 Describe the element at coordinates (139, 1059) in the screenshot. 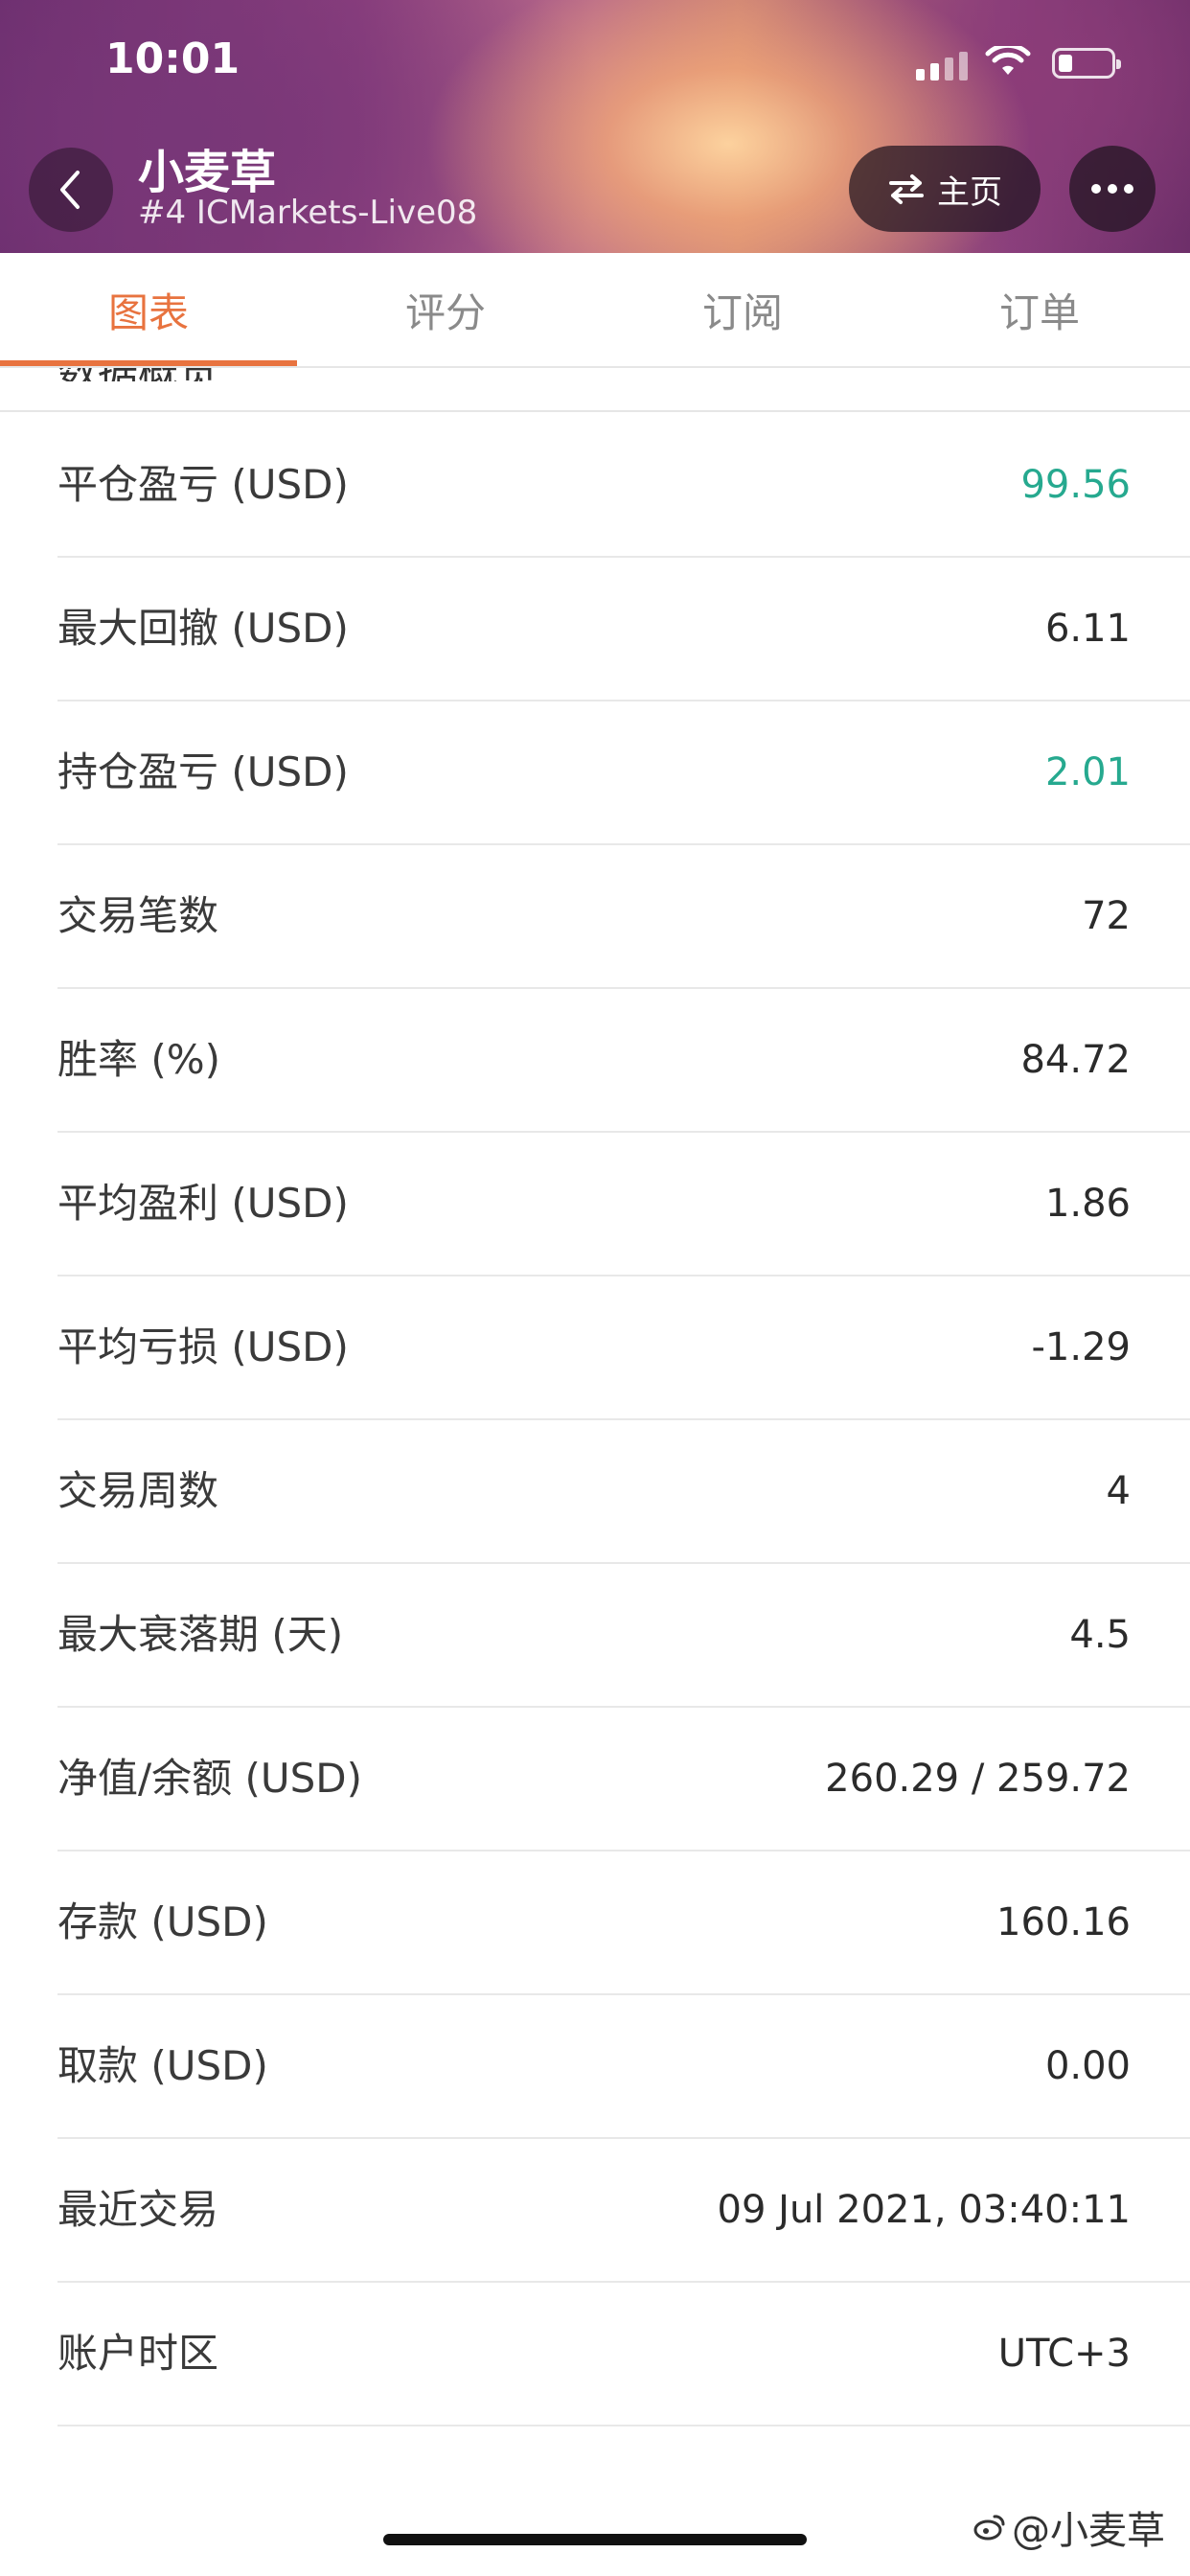

I see `stat-label: 胜率 (%)` at that location.